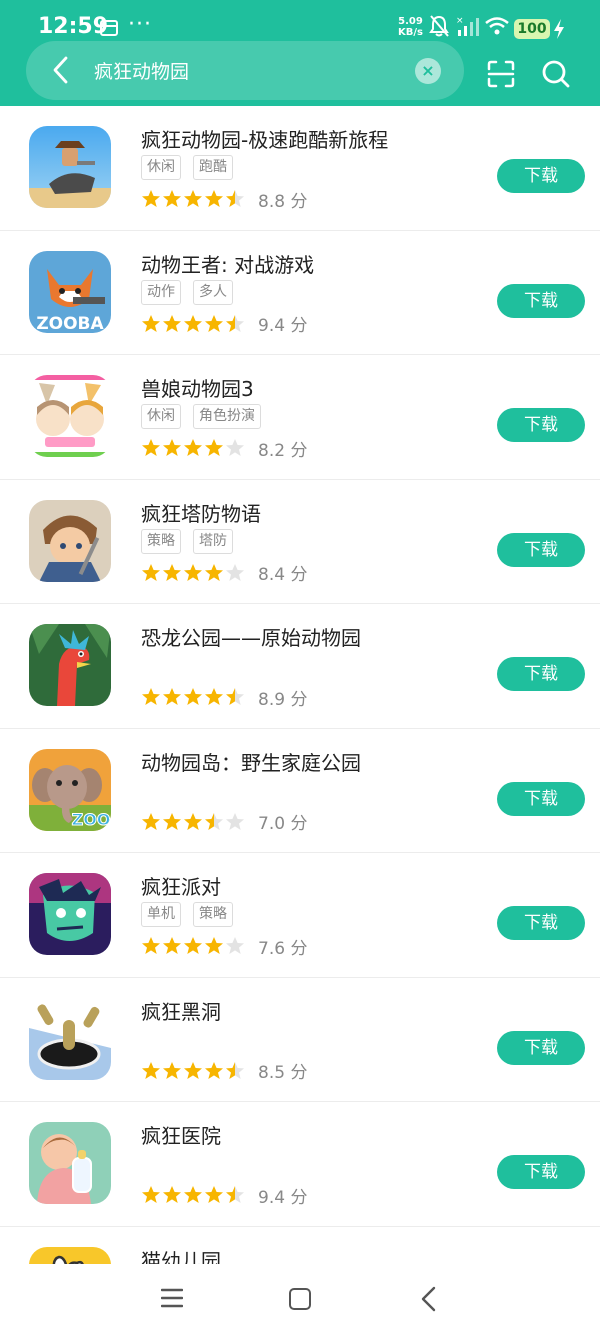  Describe the element at coordinates (429, 1299) in the screenshot. I see `back-icon` at that location.